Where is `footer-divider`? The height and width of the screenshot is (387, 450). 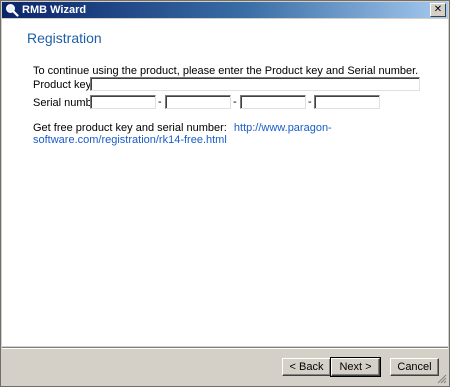
footer-divider is located at coordinates (225, 348).